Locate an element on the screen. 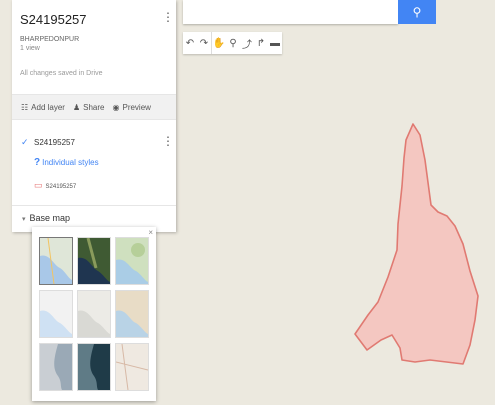 The image size is (495, 405). preview-label: Preview is located at coordinates (136, 107).